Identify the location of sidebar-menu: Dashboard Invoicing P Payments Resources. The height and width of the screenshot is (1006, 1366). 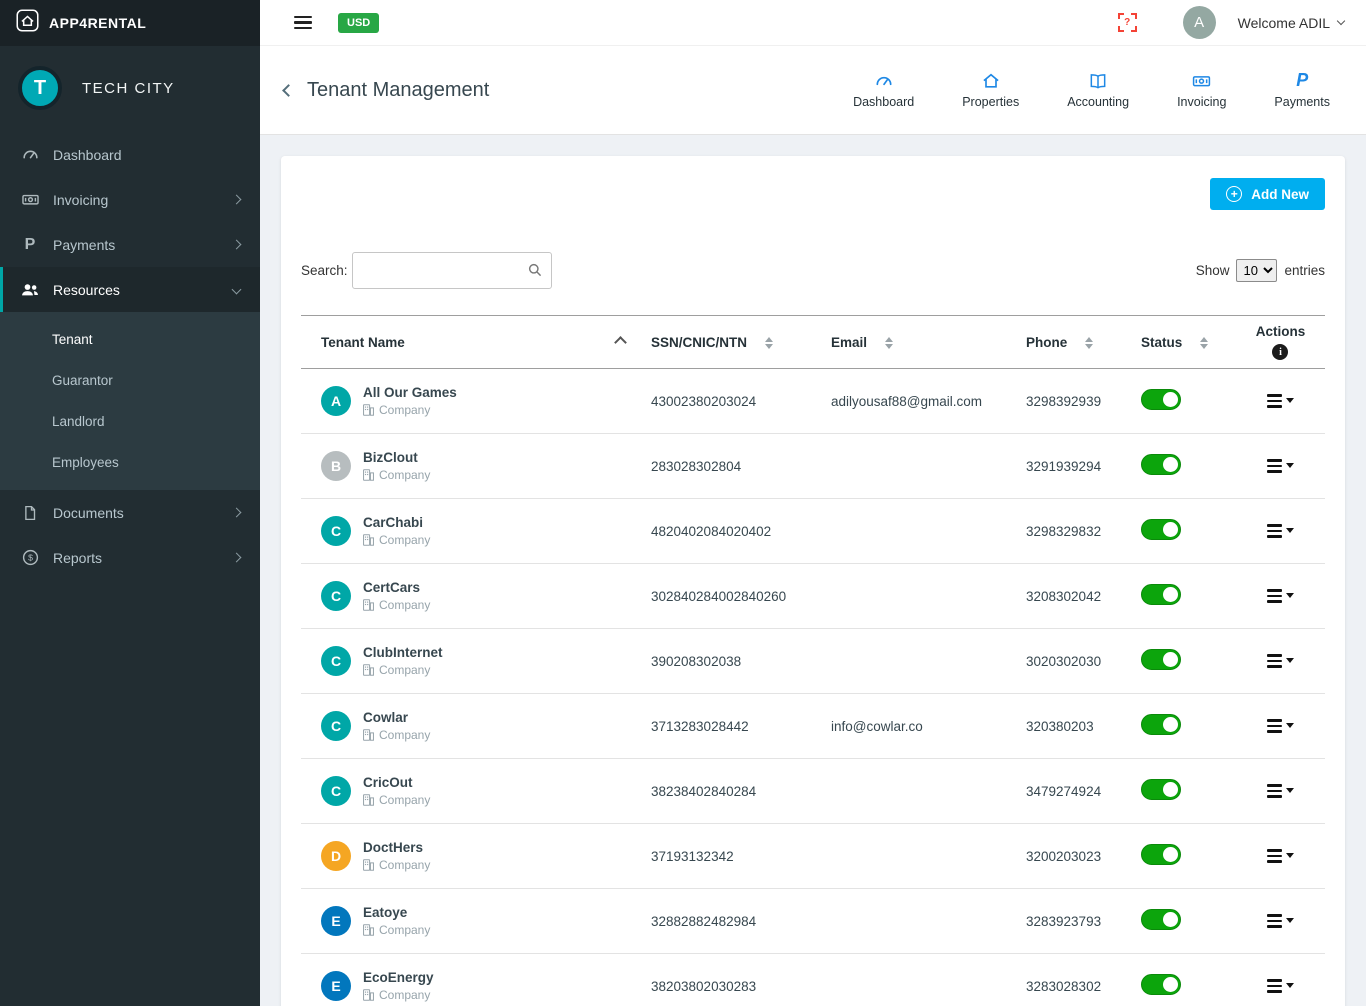
(130, 356).